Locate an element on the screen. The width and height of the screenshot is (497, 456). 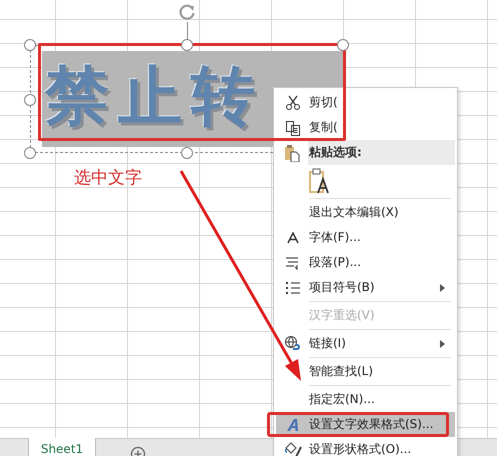
menu-item: 链接(I) is located at coordinates (365, 343).